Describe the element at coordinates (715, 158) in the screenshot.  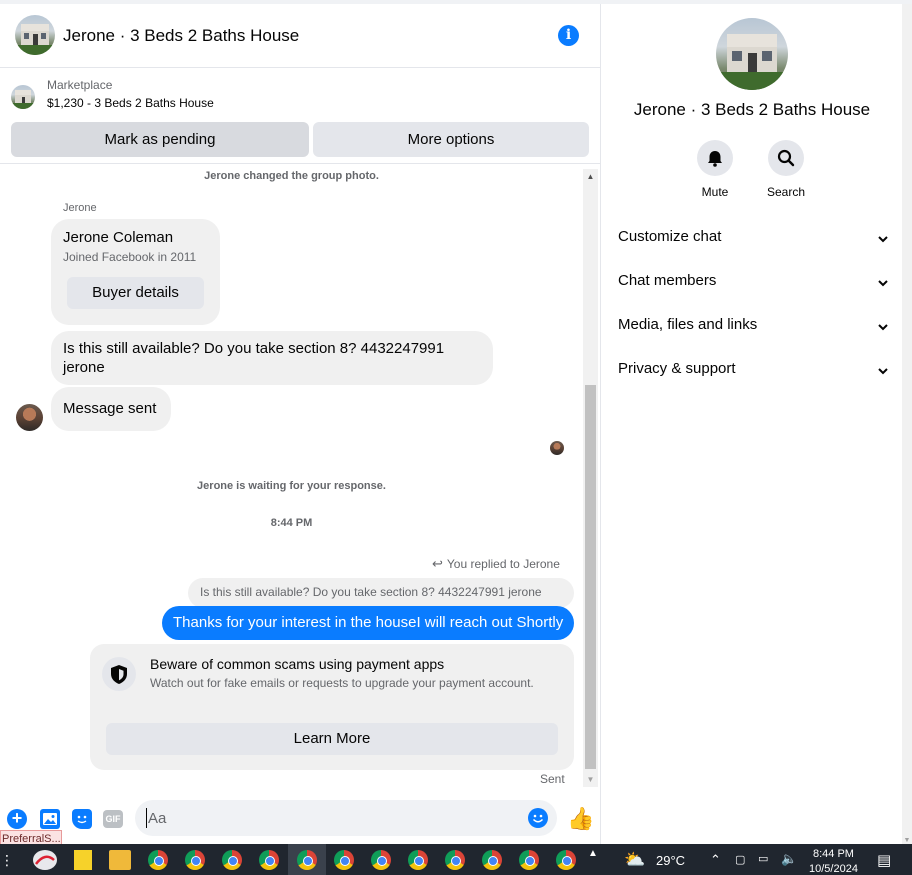
I see `bell-icon` at that location.